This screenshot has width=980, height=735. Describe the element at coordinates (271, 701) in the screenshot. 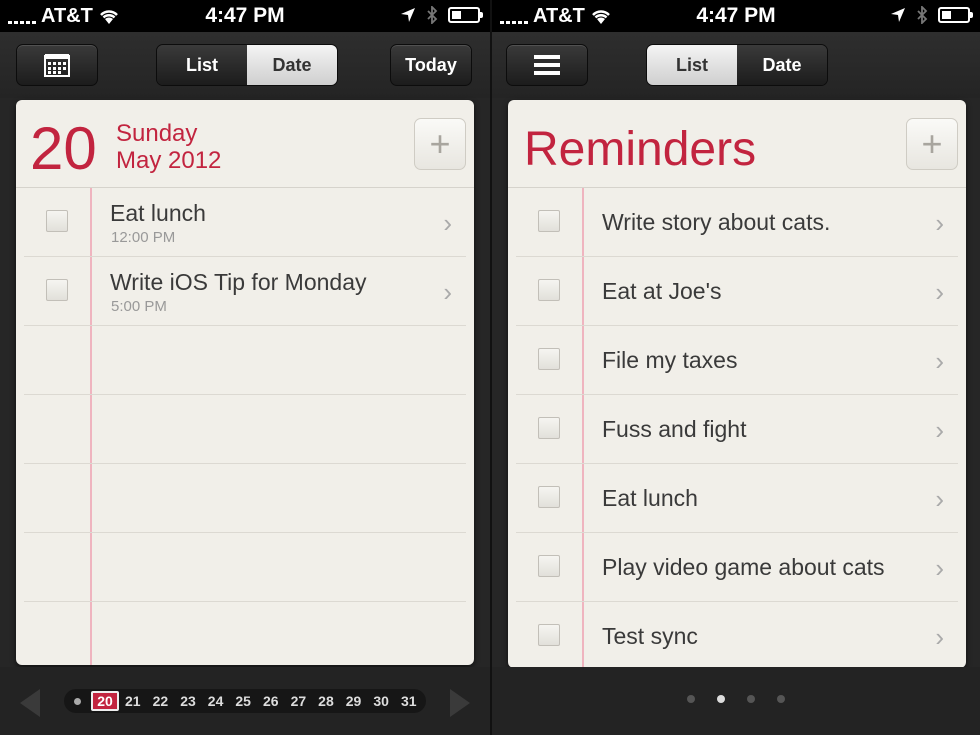

I see `date-item: 26` at that location.